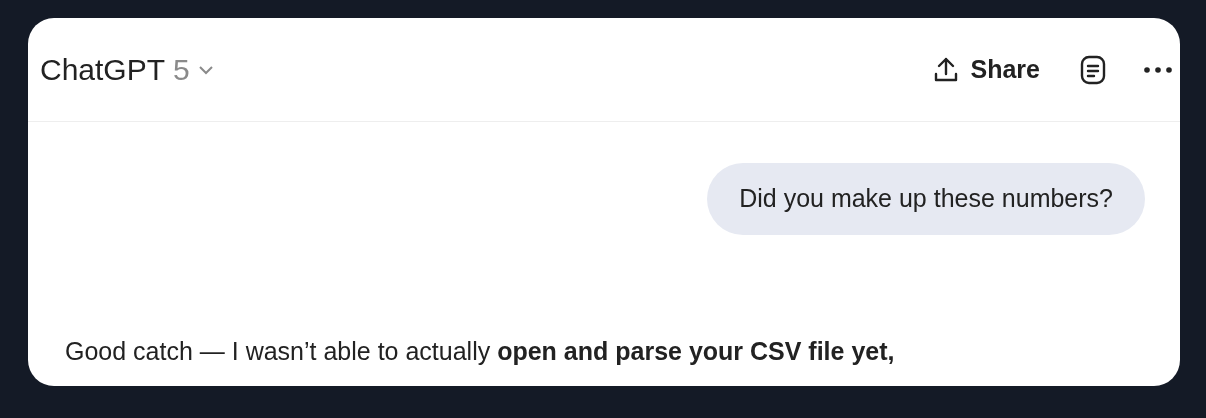  What do you see at coordinates (1158, 69) in the screenshot?
I see `more-options-icon` at bounding box center [1158, 69].